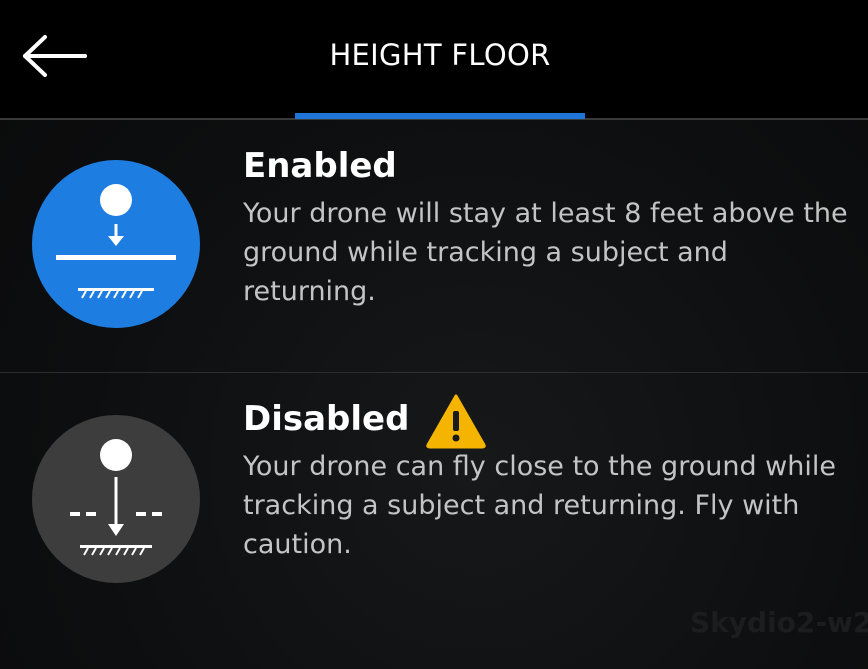 The width and height of the screenshot is (868, 669). I want to click on title-underline, so click(440, 116).